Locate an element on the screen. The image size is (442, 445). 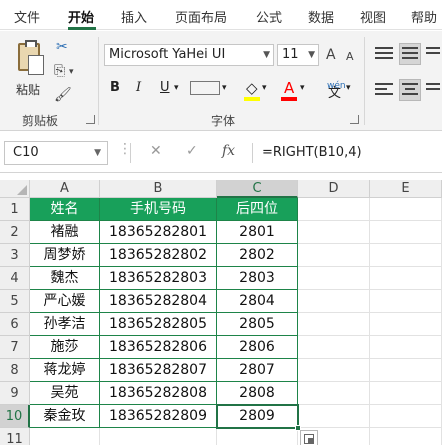
column-header-d: D is located at coordinates (334, 189).